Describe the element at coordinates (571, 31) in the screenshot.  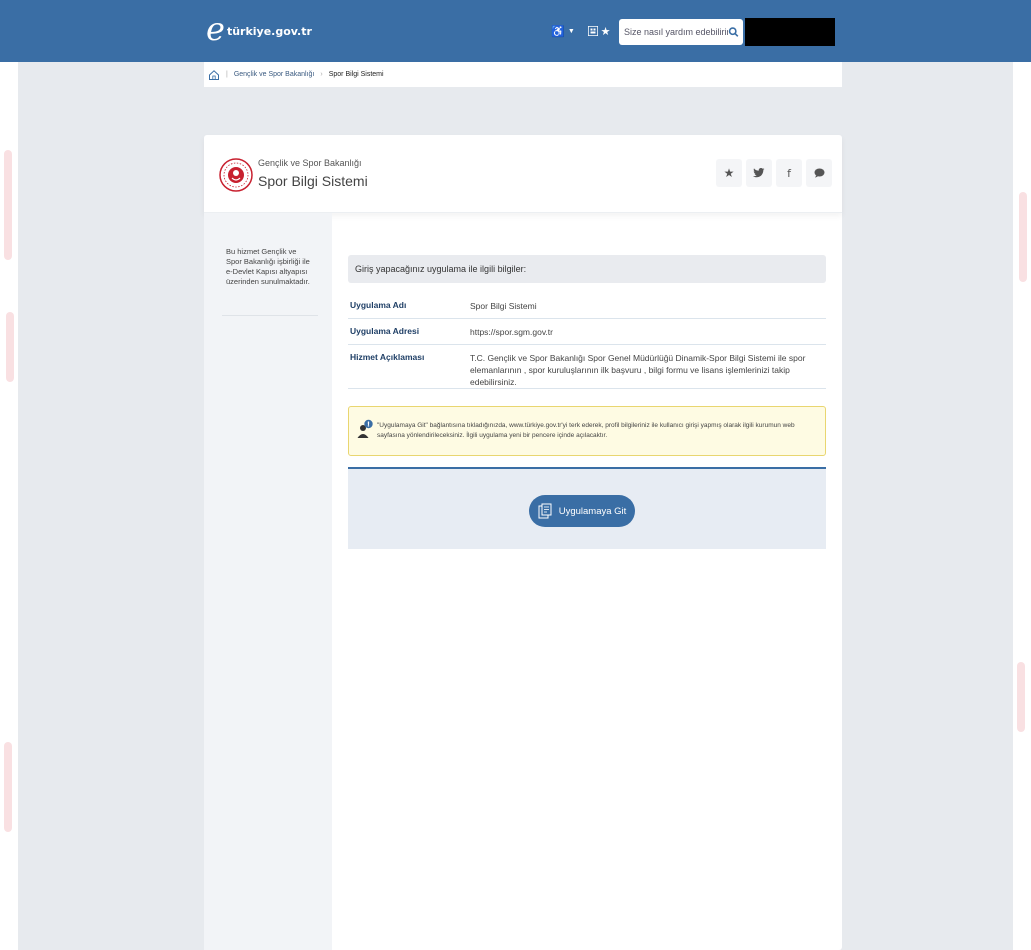
I see `chevron-down-icon: ▼` at that location.